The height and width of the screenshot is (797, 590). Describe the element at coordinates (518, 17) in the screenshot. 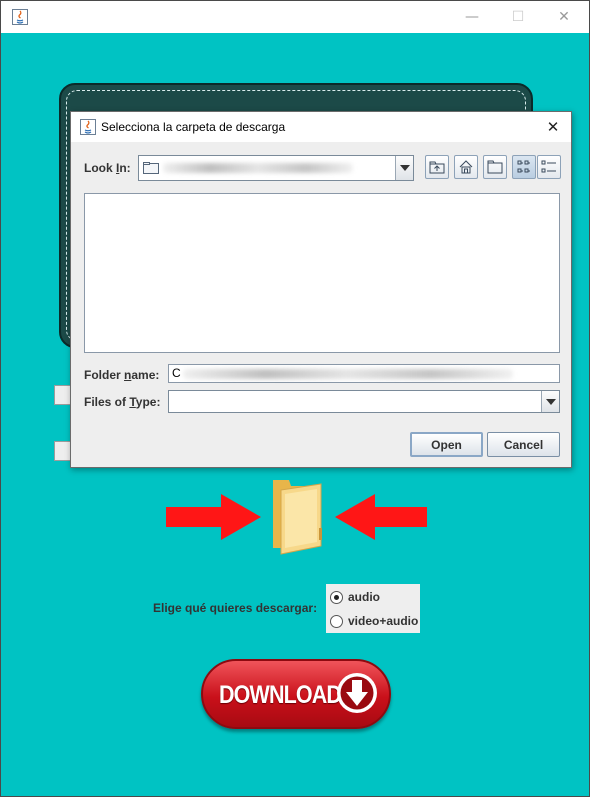

I see `maximize-button: ☐` at that location.